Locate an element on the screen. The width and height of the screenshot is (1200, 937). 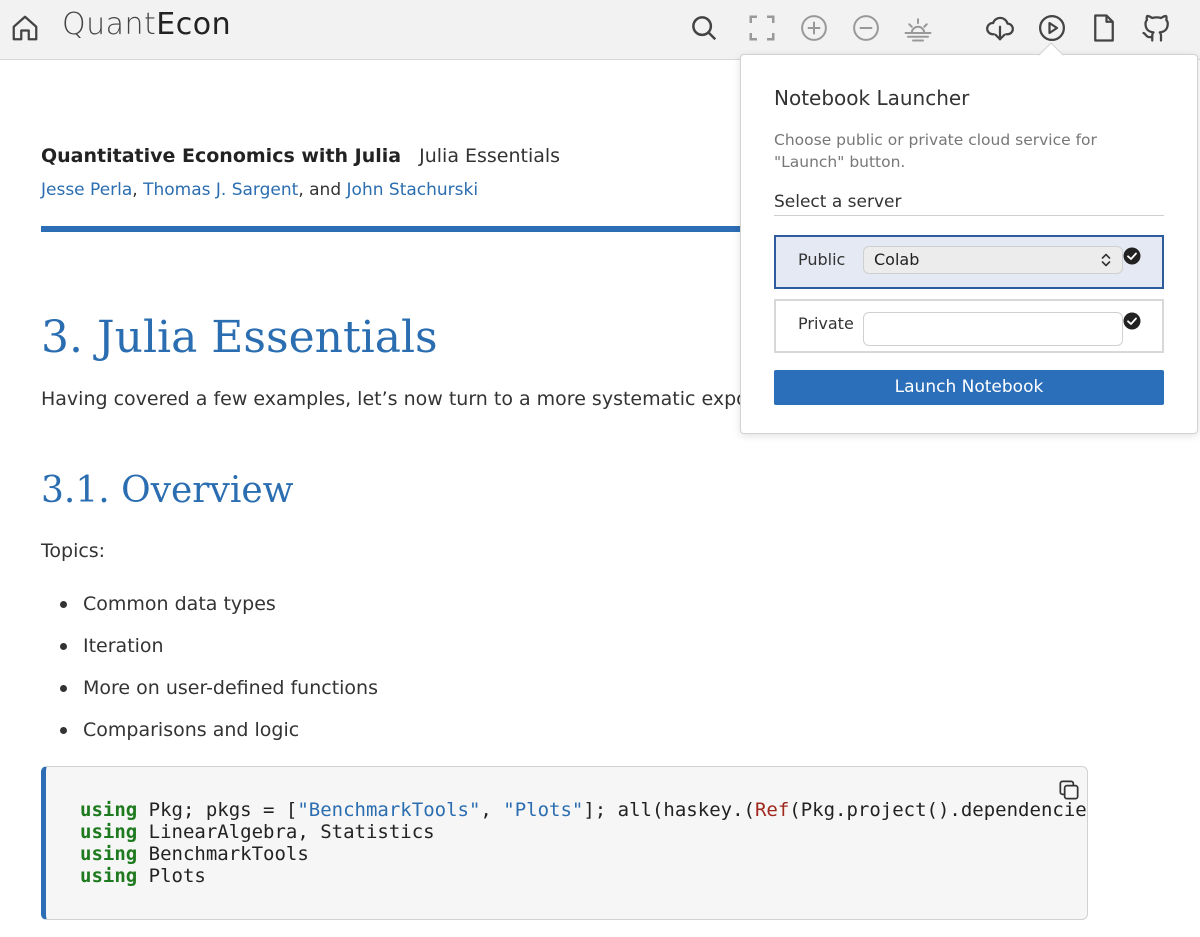
book-title: Quantitative Economics with Julia is located at coordinates (221, 156).